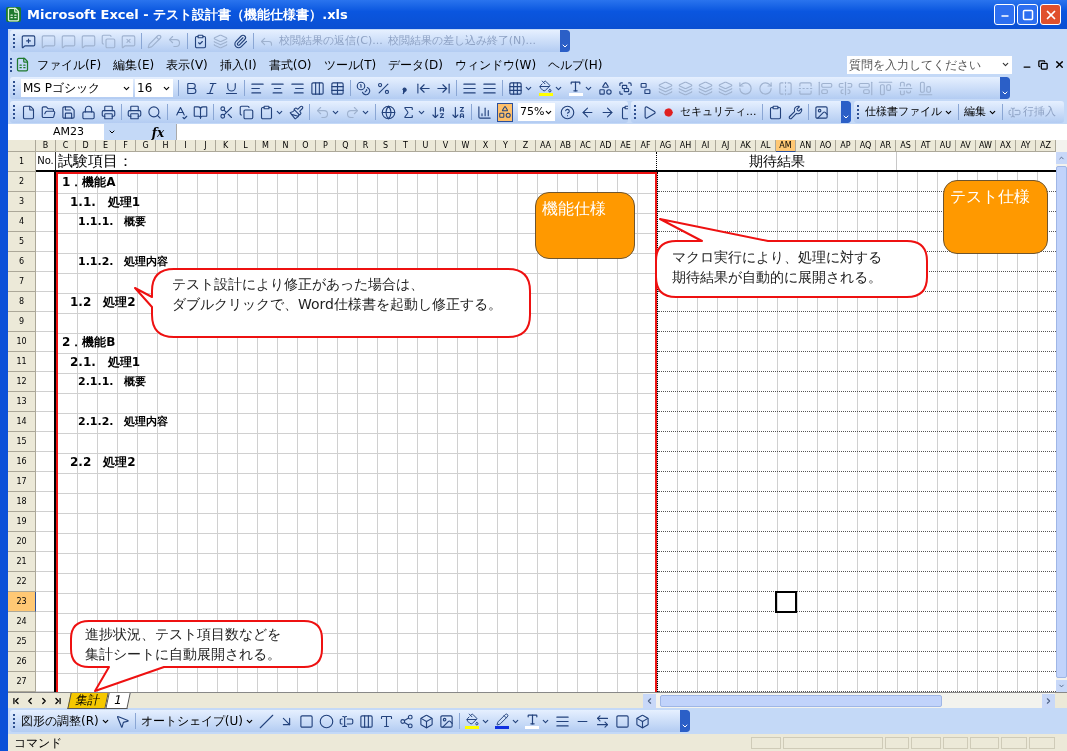 Image resolution: width=1067 pixels, height=751 pixels. Describe the element at coordinates (22, 422) in the screenshot. I see `row-header: 14` at that location.